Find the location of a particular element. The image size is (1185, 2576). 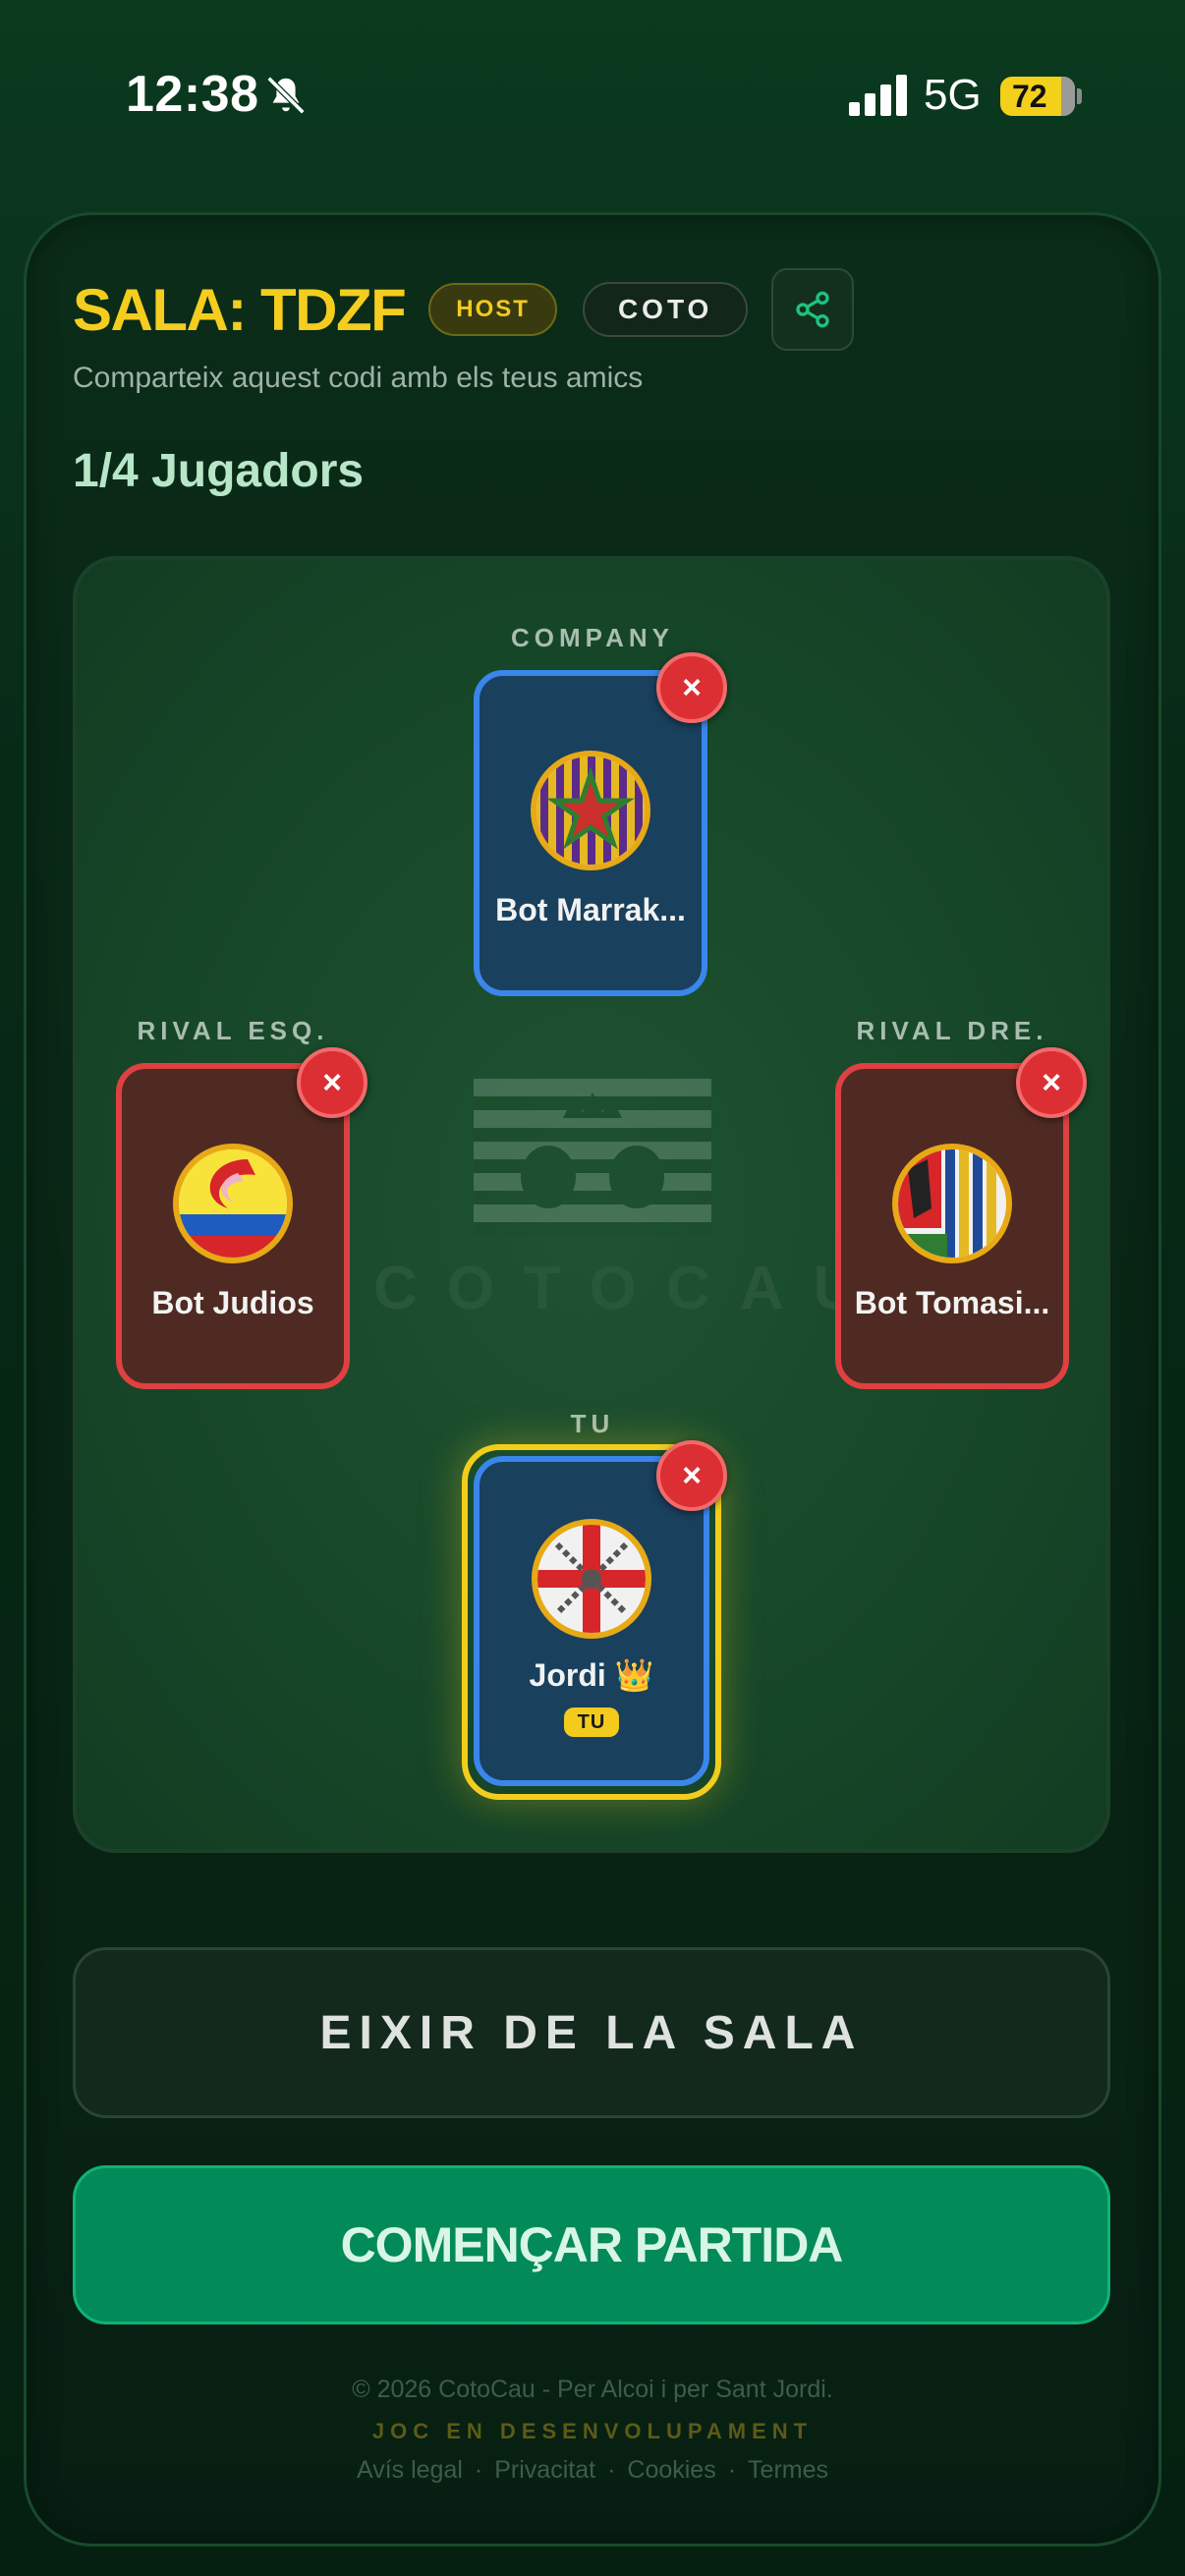

seat-label-right: RIVAL DRE. is located at coordinates (952, 1030).